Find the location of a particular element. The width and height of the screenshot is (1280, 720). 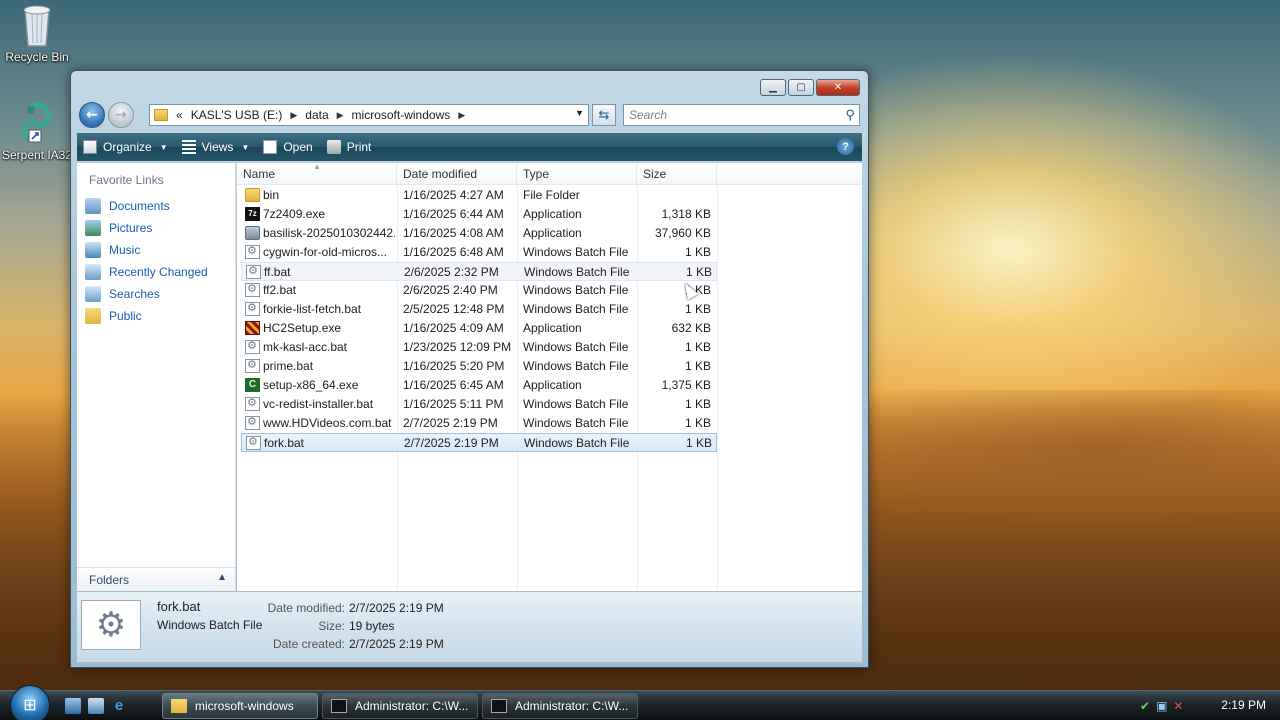

favorite-link-searches: Searches is located at coordinates (156, 294).